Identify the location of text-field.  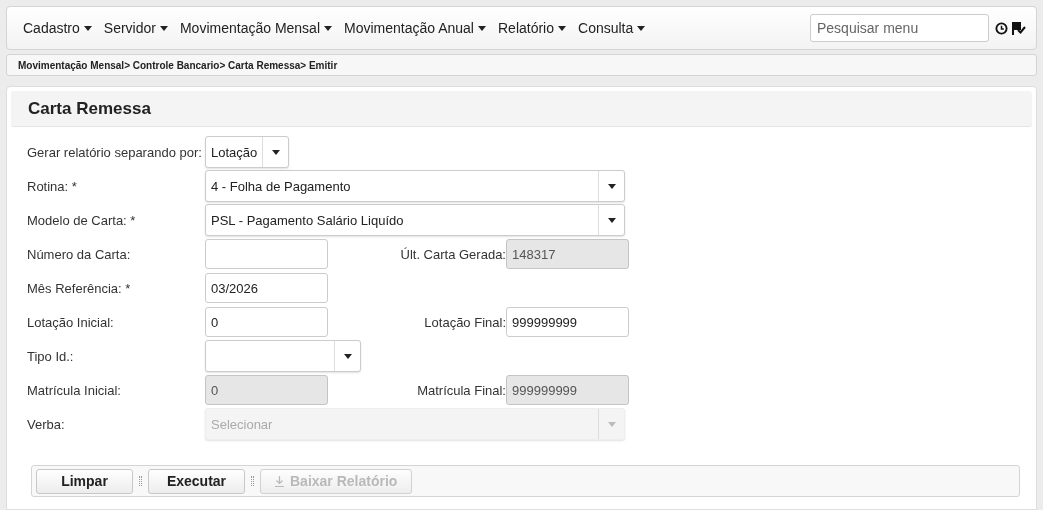
(266, 254).